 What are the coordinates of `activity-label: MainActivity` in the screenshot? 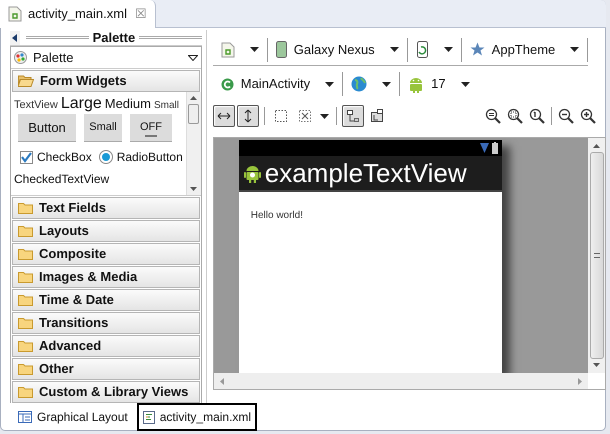 It's located at (275, 84).